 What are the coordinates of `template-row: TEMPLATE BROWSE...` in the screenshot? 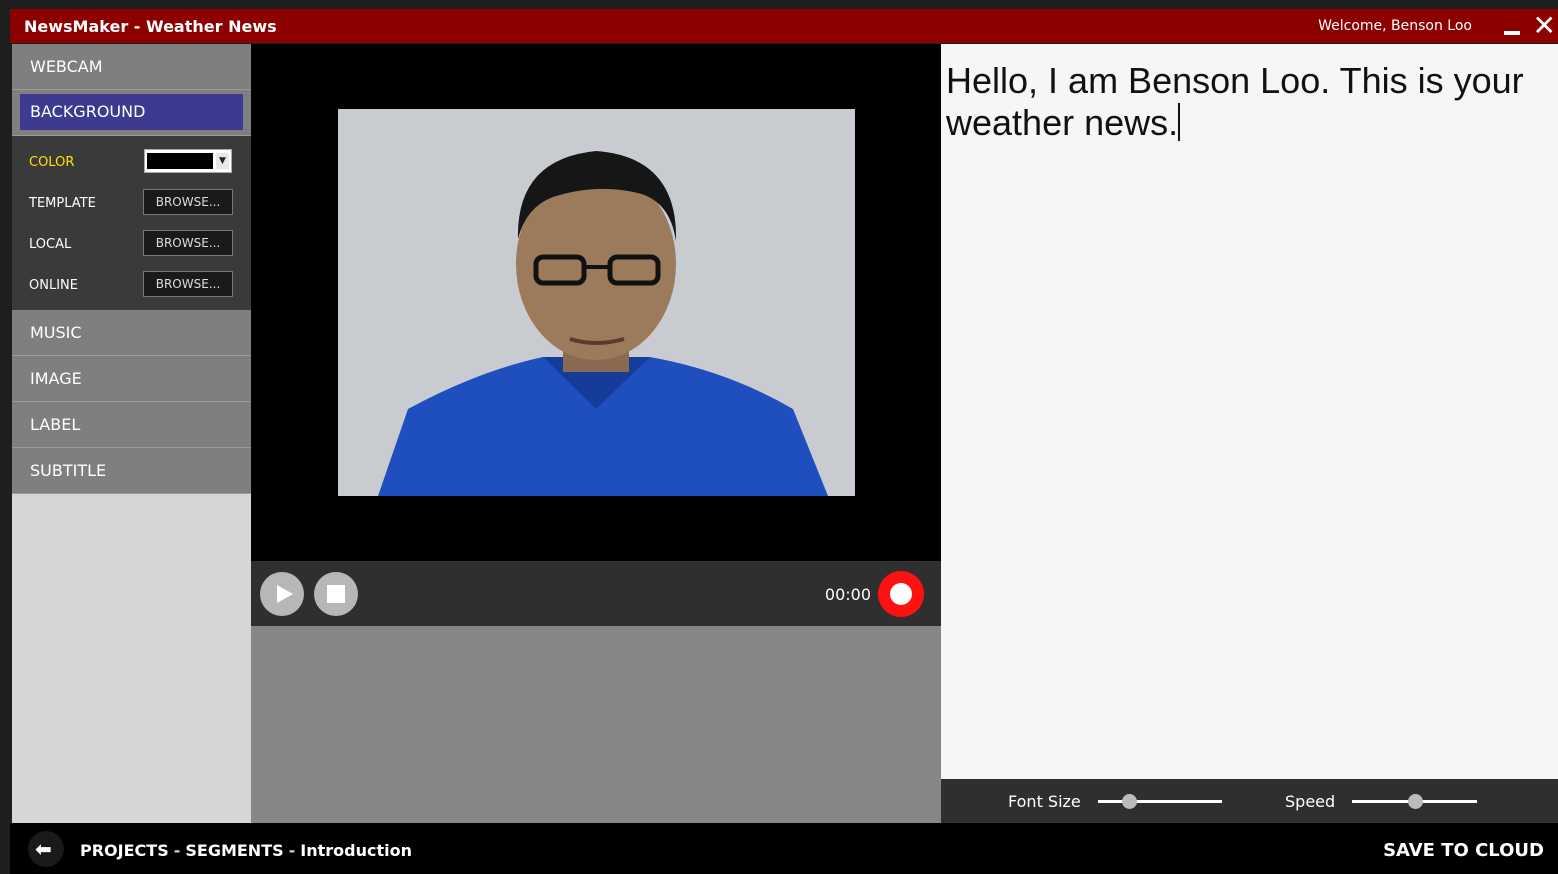 It's located at (131, 203).